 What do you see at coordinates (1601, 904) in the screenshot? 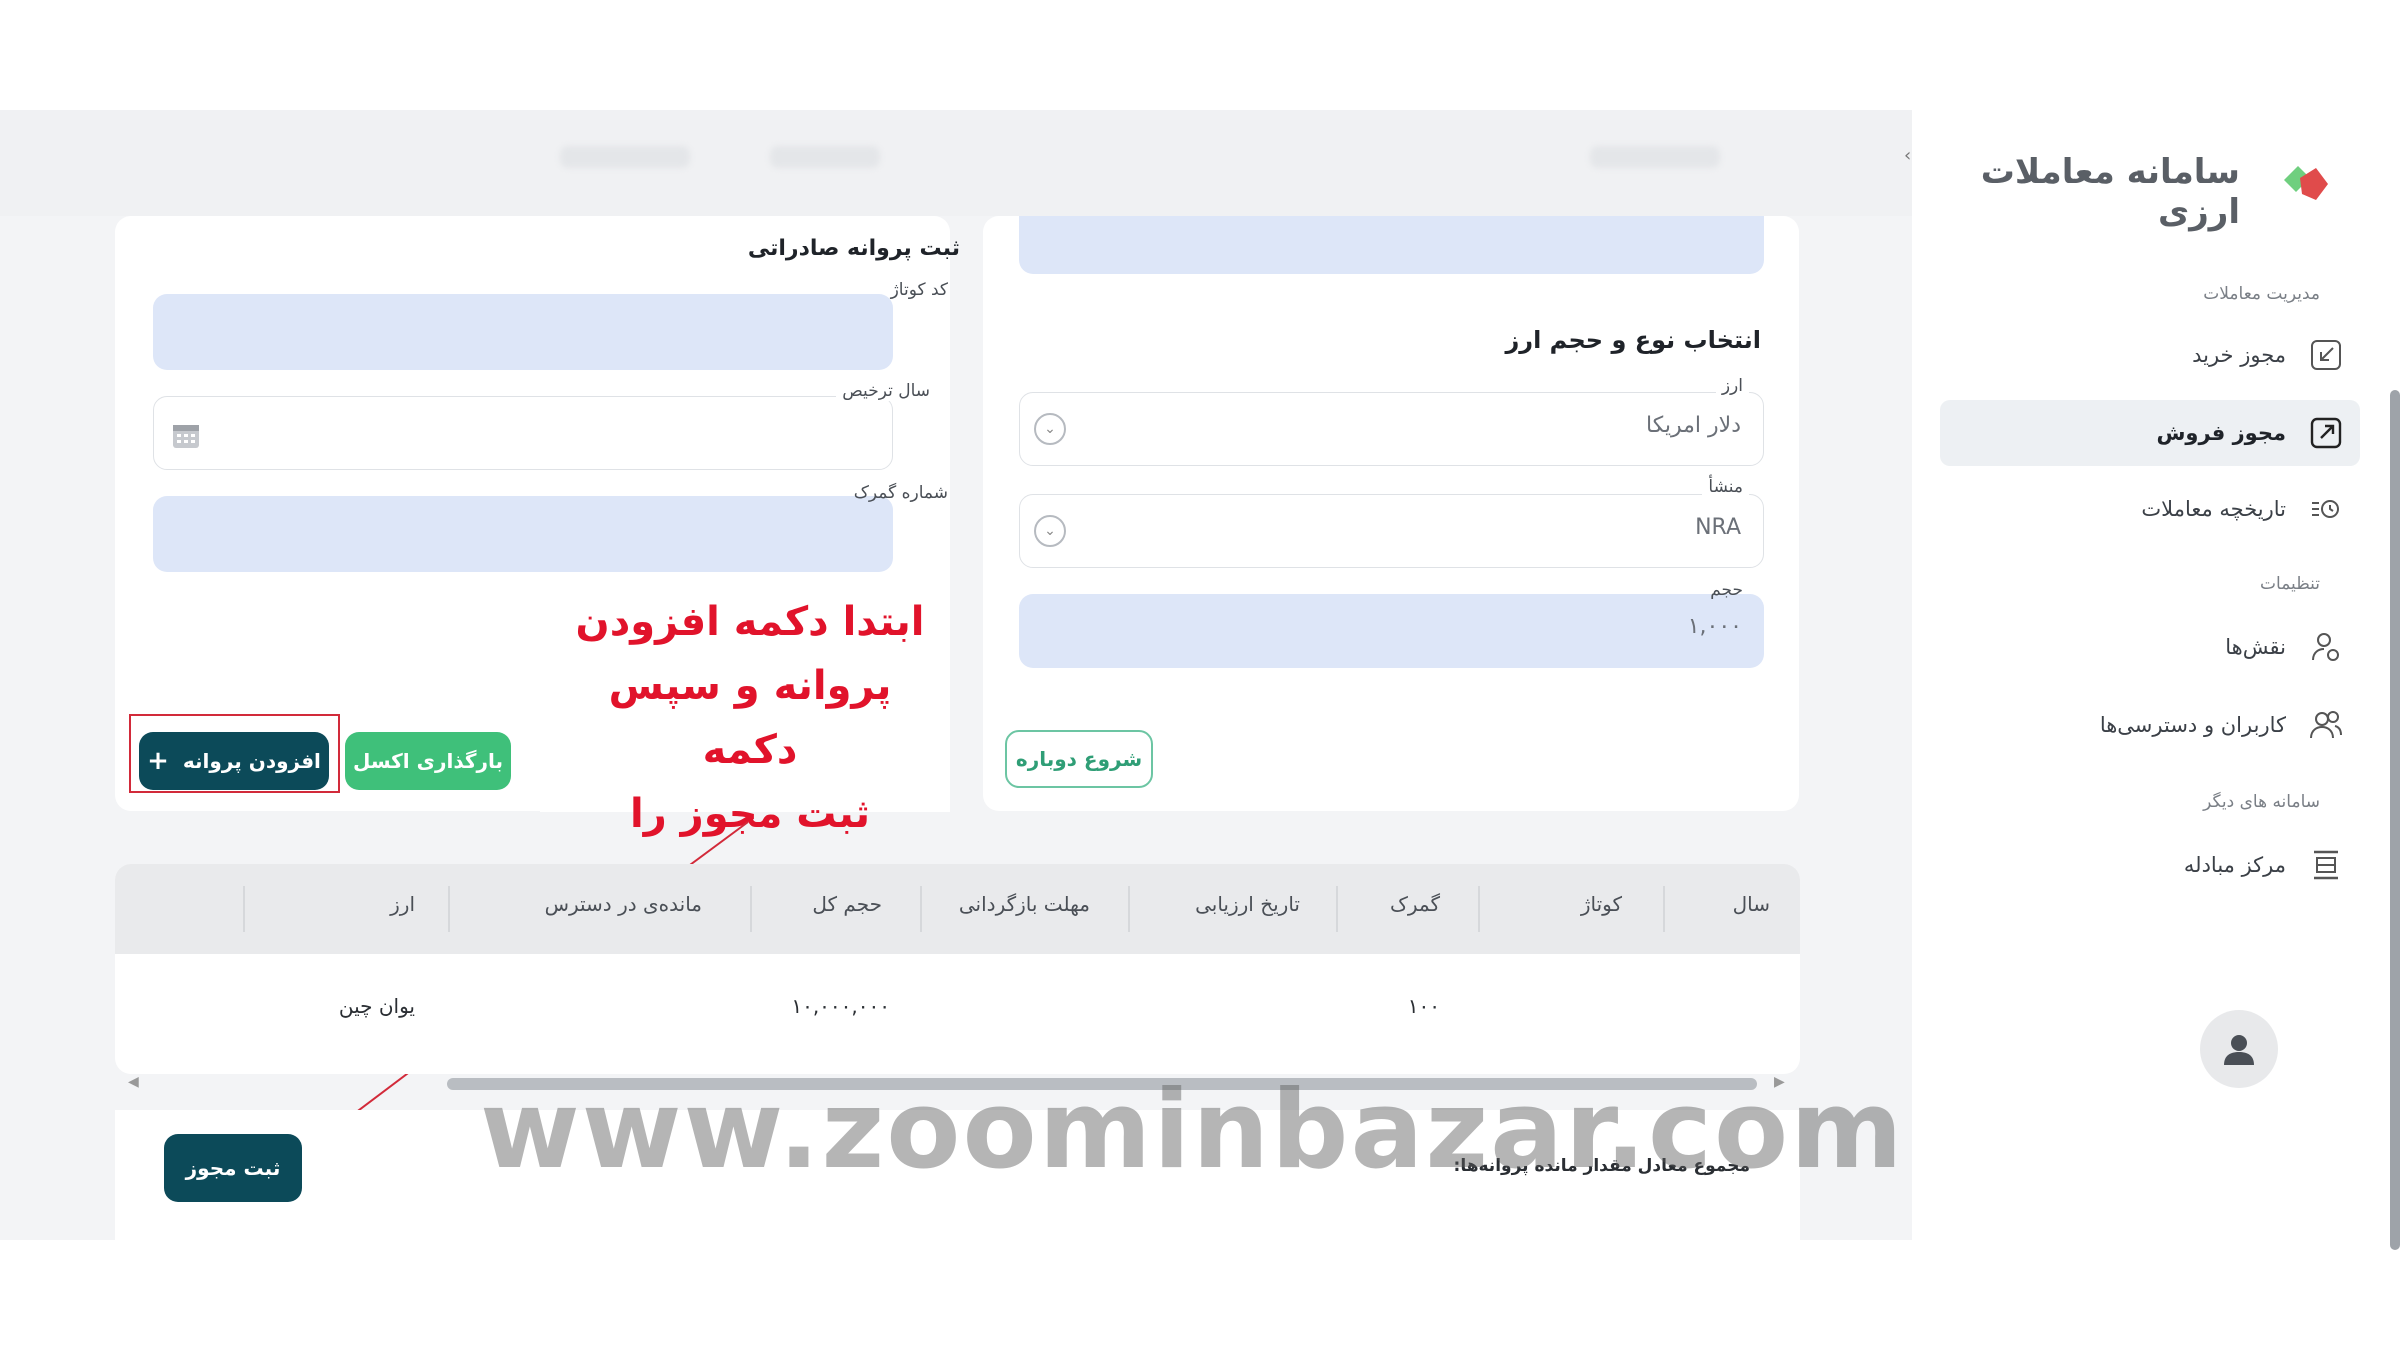
I see `column-header-cotage: کوتاژ` at bounding box center [1601, 904].